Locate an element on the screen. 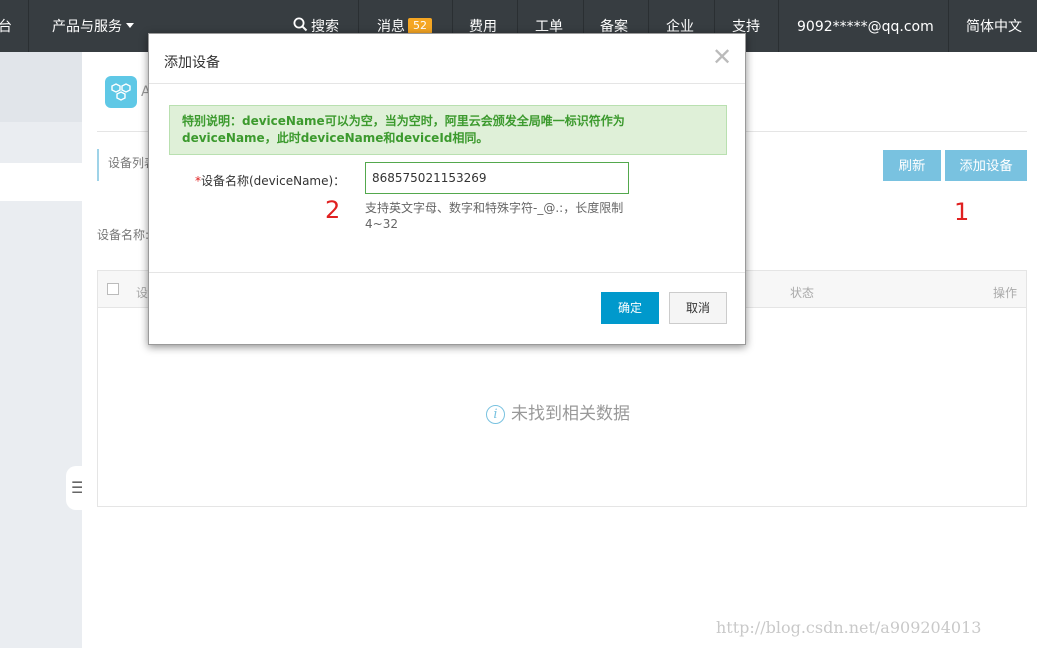 The height and width of the screenshot is (648, 1037). device-name-label-text: 设备名称(deviceName)： is located at coordinates (273, 181).